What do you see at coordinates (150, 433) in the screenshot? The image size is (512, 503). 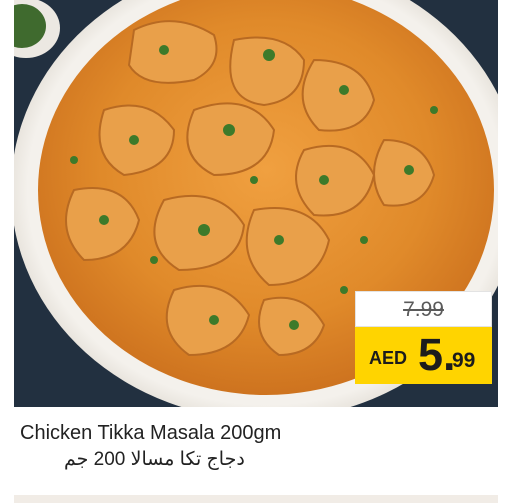 I see `product-name-en: Chicken Tikka Masala 200gm` at bounding box center [150, 433].